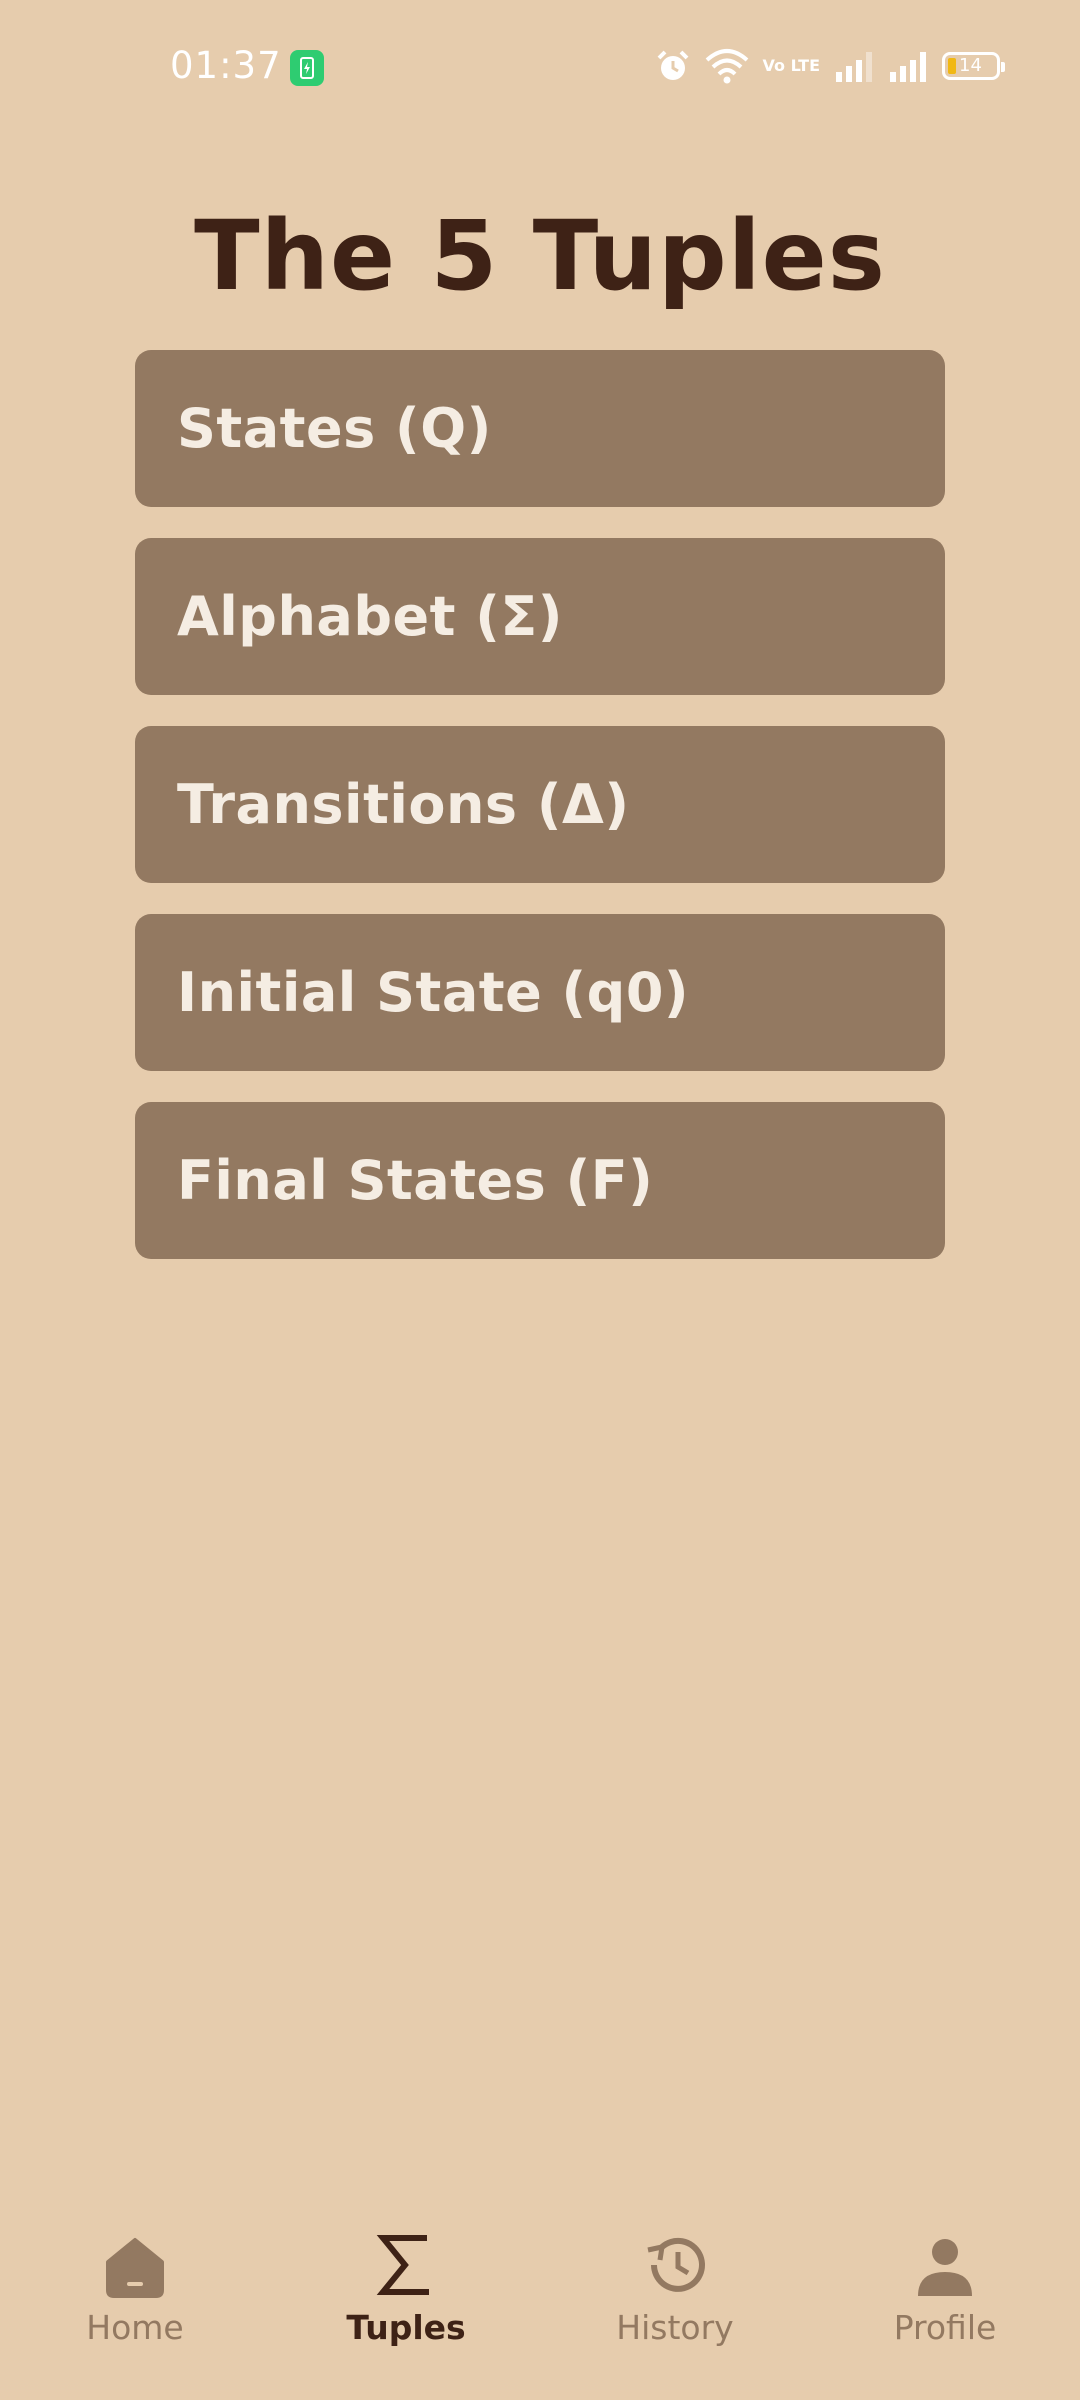 The width and height of the screenshot is (1080, 2400). Describe the element at coordinates (402, 2265) in the screenshot. I see `sigma-icon` at that location.